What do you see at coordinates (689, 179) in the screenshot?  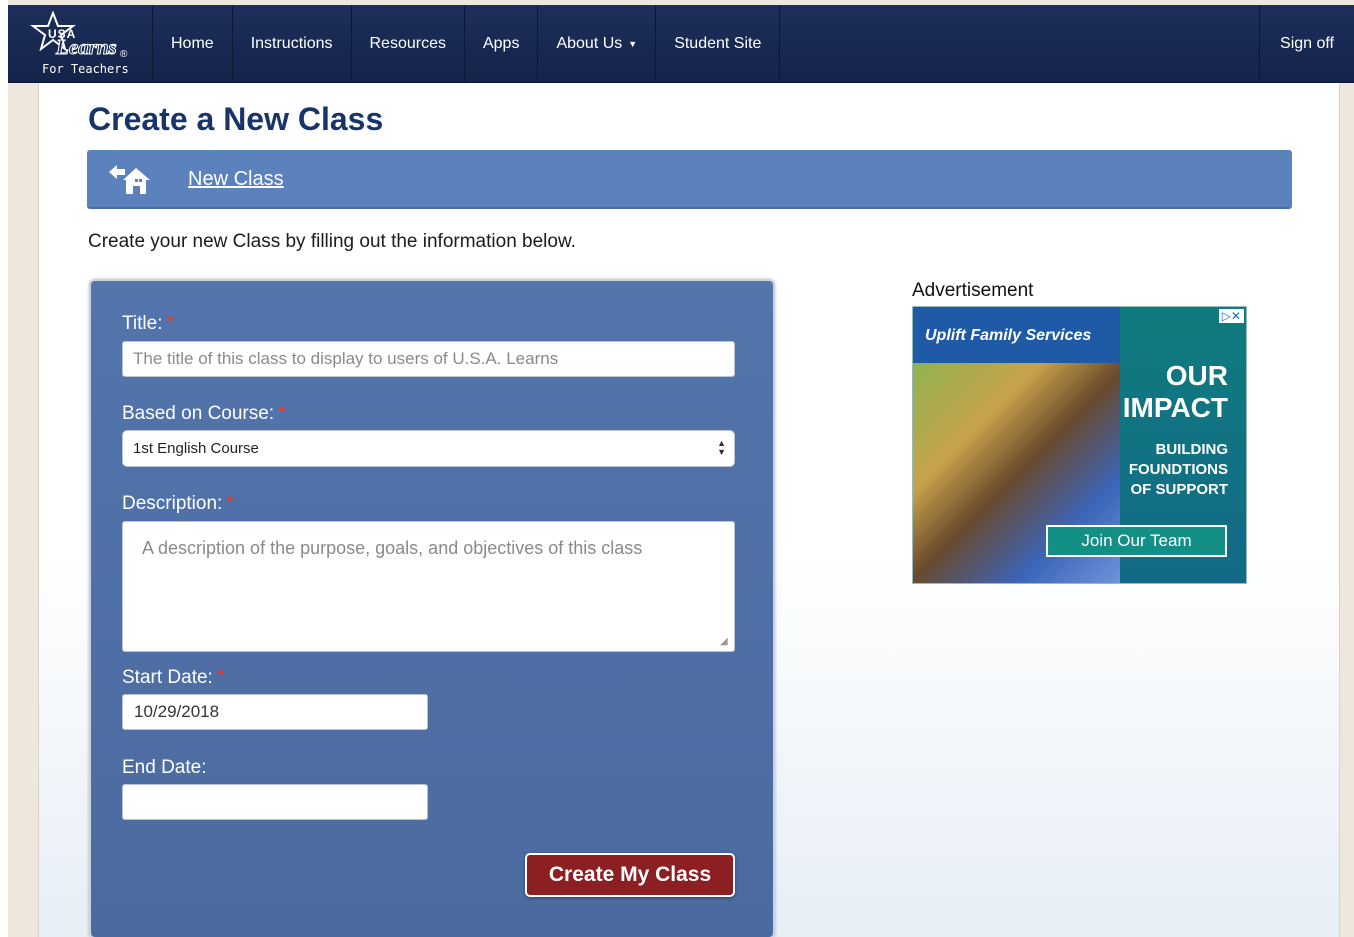 I see `breadcrumb: New Class` at bounding box center [689, 179].